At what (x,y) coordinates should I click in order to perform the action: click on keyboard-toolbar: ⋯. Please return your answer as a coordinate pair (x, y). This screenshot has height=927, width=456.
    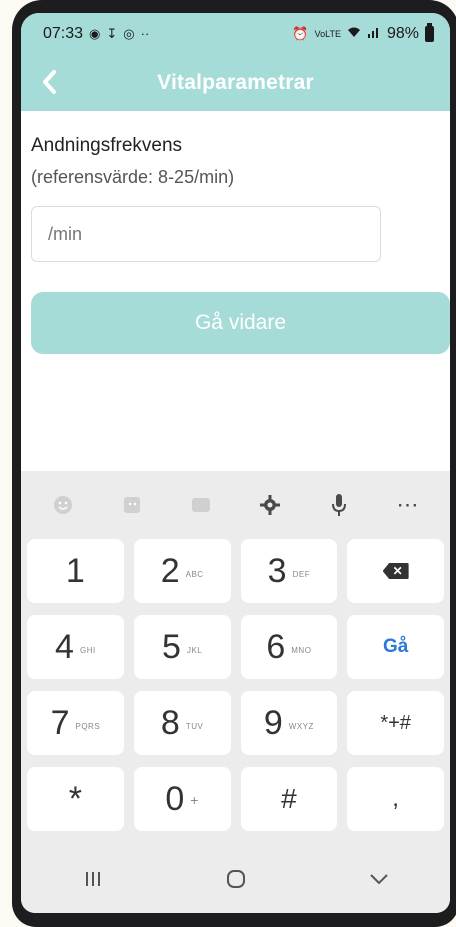
    Looking at the image, I should click on (235, 505).